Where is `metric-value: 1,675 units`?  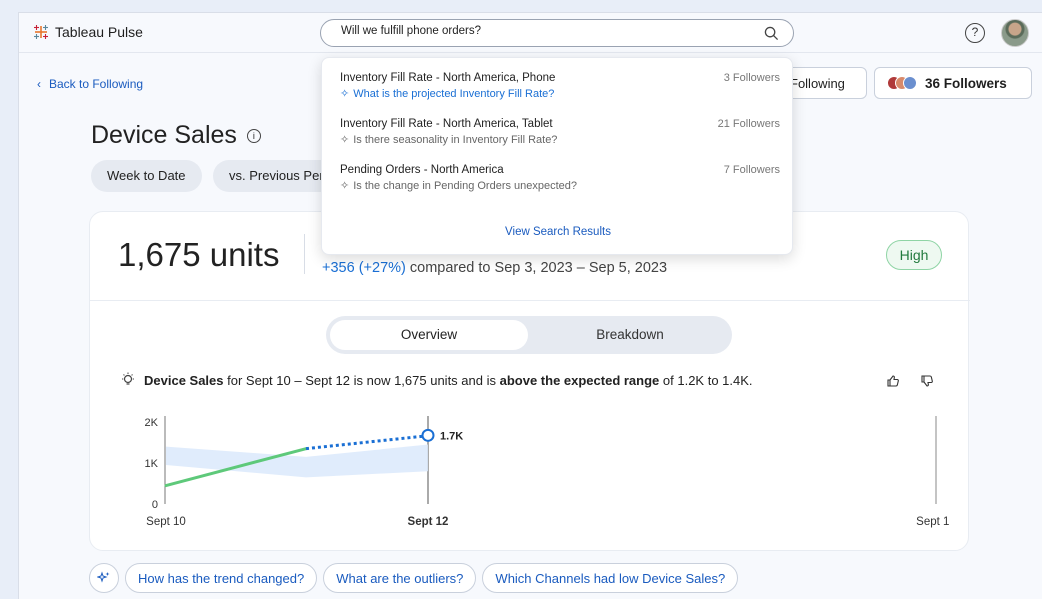
metric-value: 1,675 units is located at coordinates (199, 254).